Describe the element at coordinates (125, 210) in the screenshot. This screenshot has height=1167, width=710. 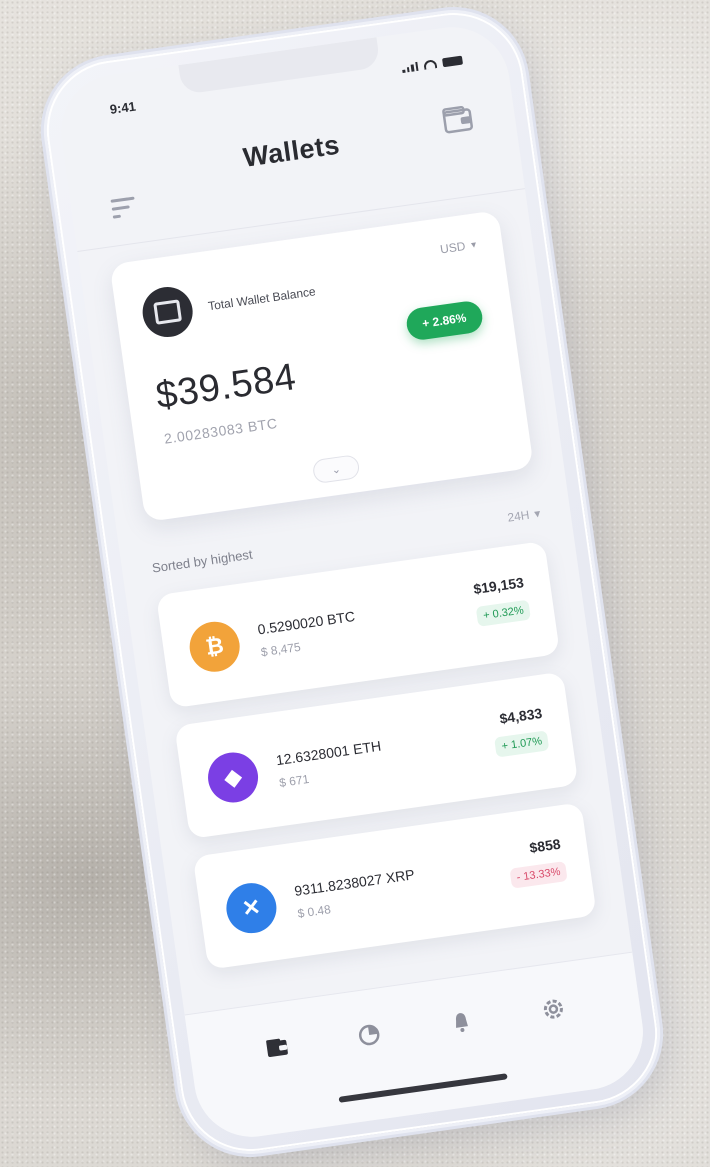
I see `menu-icon` at that location.